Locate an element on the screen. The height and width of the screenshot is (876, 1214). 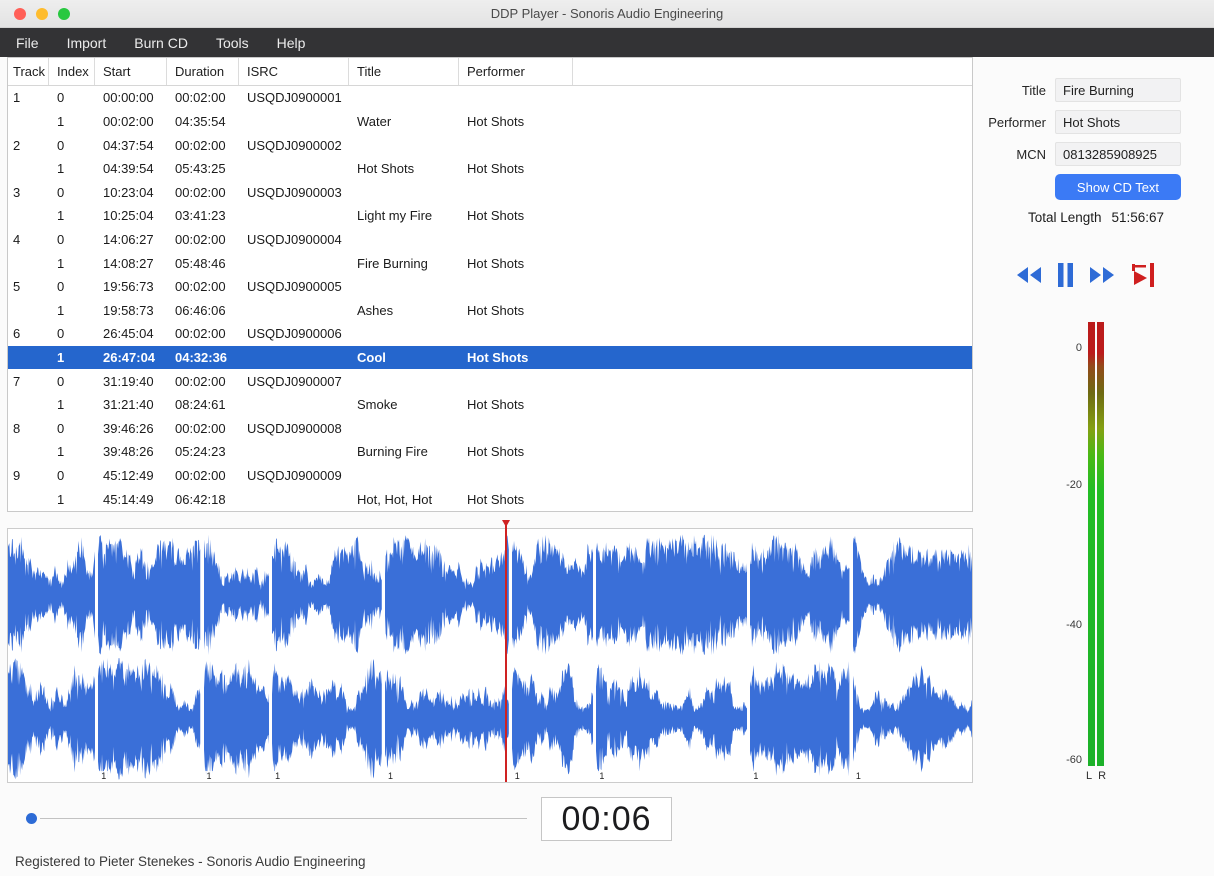
table-row: 4 0 14:06:27 00:02:00 USQDJ0900004 is located at coordinates (490, 240).